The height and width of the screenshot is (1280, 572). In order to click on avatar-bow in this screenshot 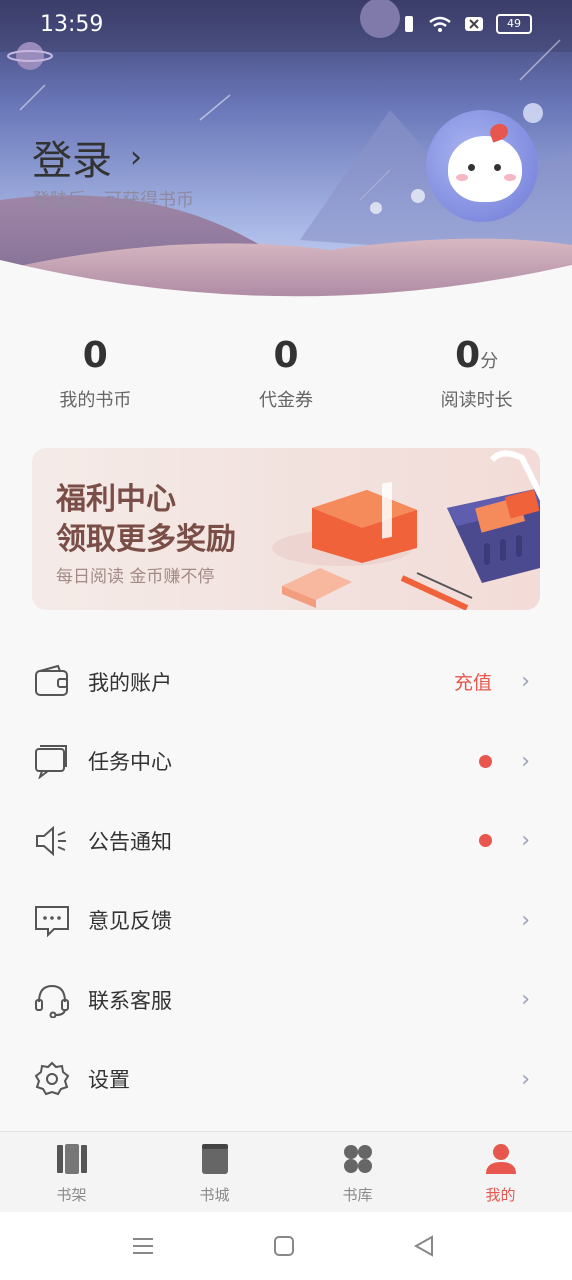, I will do `click(499, 132)`.